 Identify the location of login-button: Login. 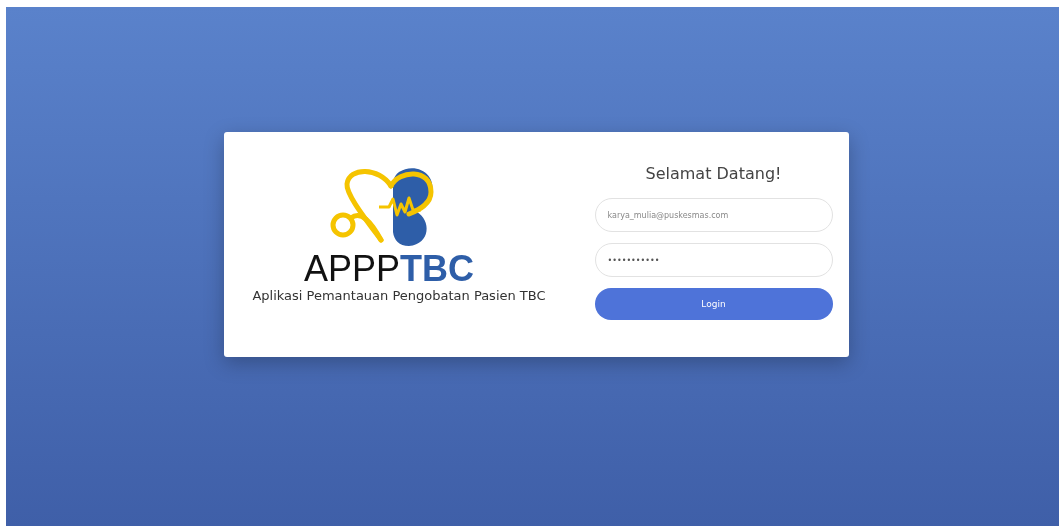
(713, 304).